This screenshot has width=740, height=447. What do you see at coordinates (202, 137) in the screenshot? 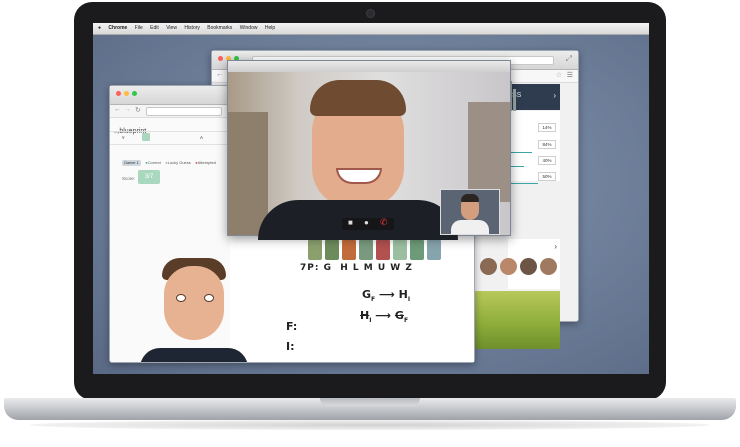
I see `column-header-a: A` at bounding box center [202, 137].